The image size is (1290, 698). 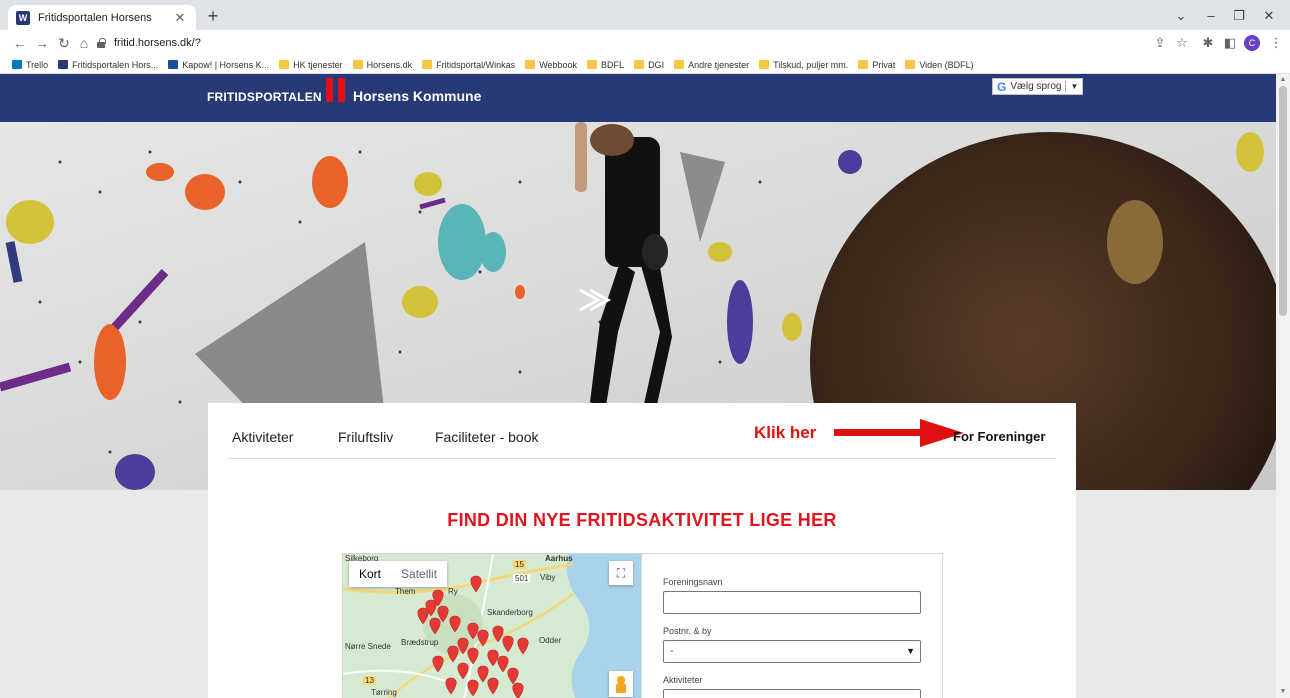 What do you see at coordinates (672, 651) in the screenshot?
I see `postnr-by-value: -` at bounding box center [672, 651].